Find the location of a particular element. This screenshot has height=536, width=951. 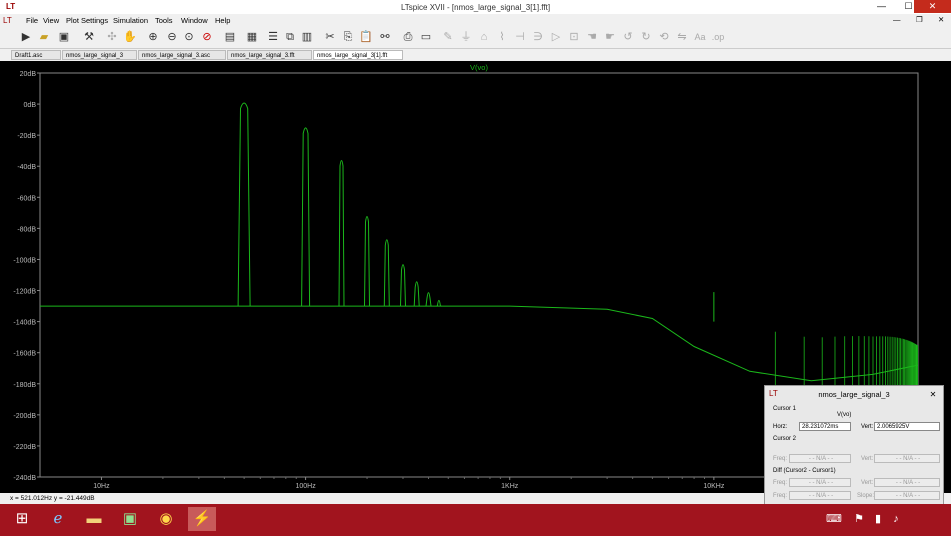

diff-label: Diff (Cursor2 - Cursor1) is located at coordinates (804, 471).